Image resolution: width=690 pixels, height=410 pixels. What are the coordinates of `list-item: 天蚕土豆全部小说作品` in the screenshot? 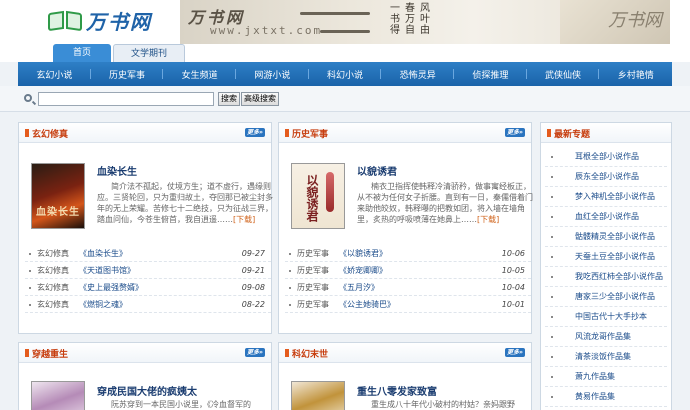 It's located at (606, 257).